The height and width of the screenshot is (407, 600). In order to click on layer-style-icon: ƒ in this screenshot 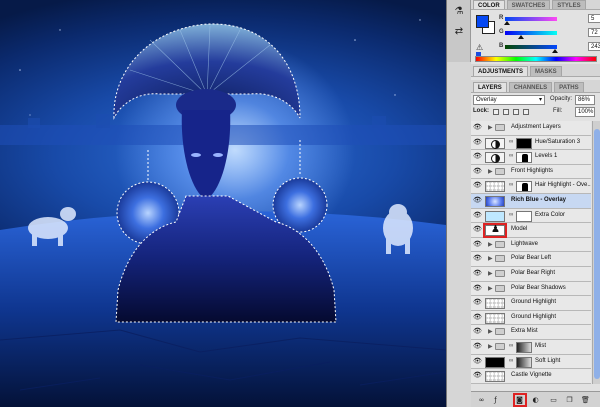, I will do `click(495, 400)`.